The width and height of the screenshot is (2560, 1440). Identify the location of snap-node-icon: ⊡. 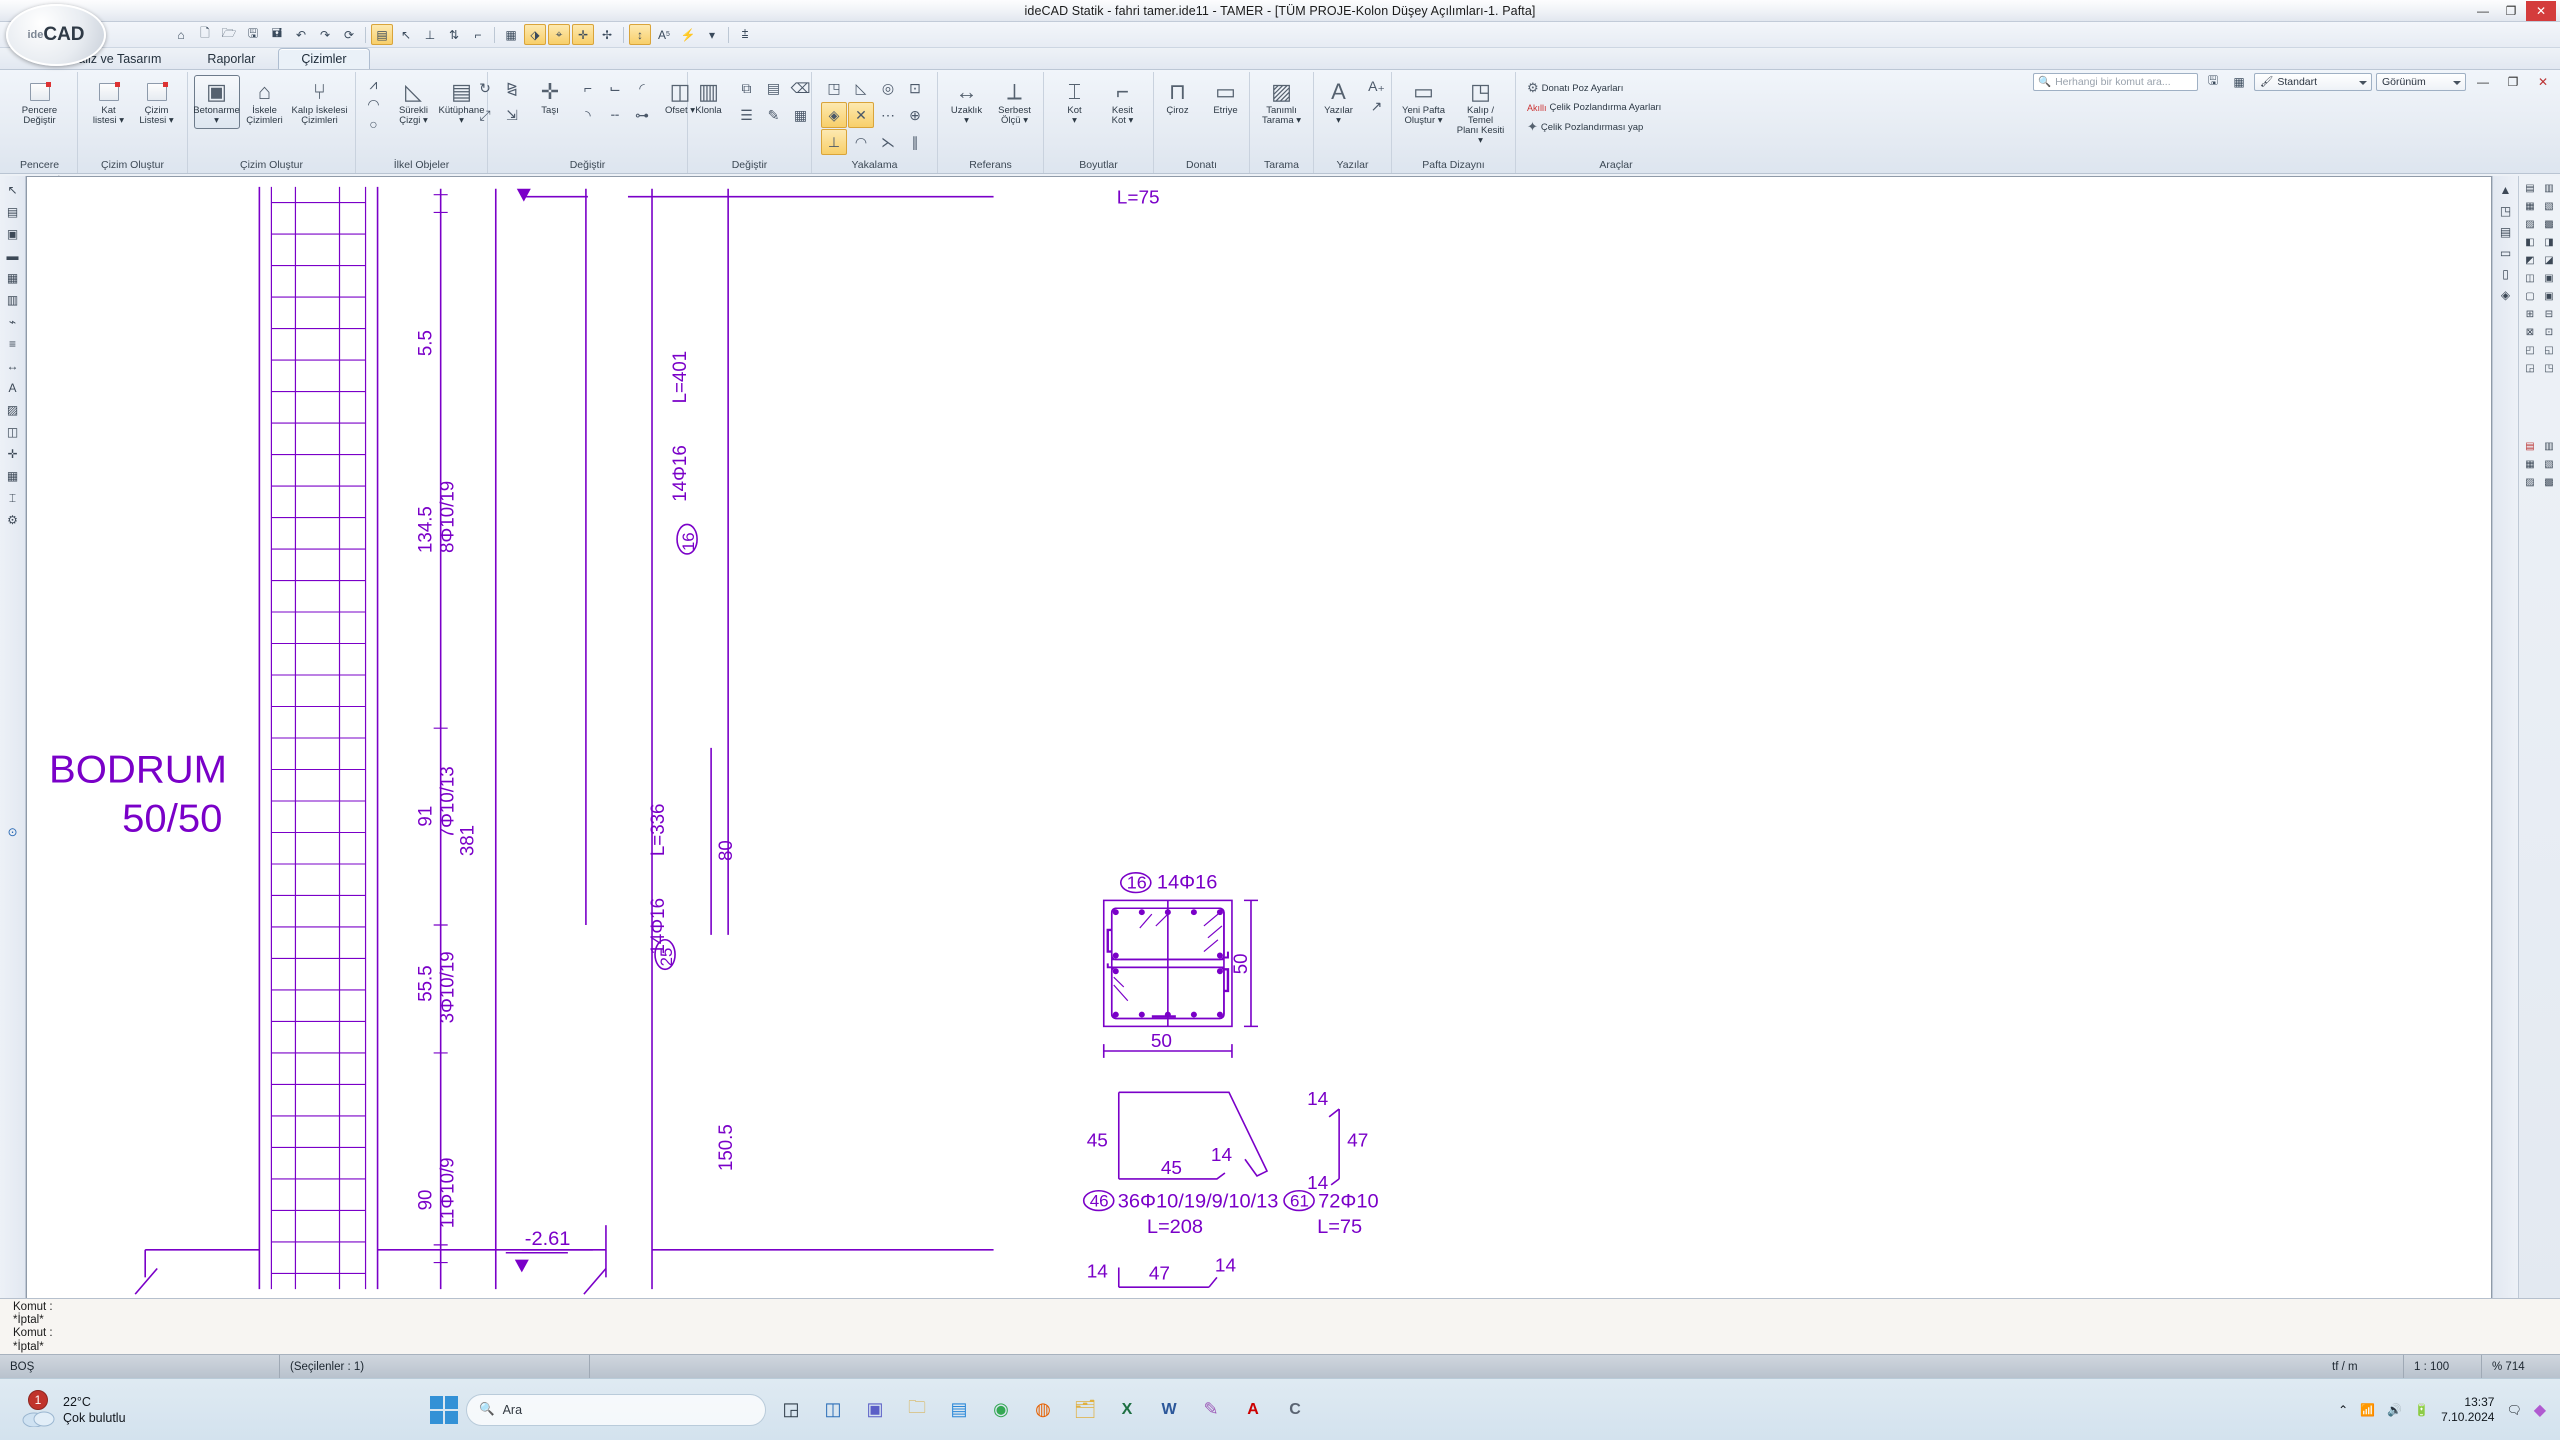
(915, 88).